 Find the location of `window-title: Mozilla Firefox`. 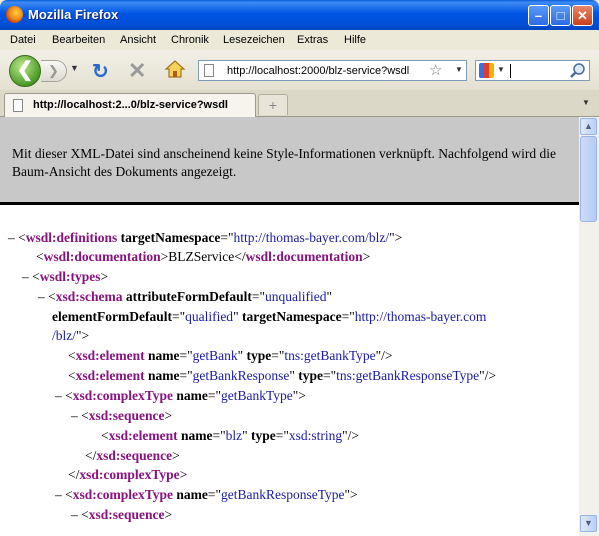

window-title: Mozilla Firefox is located at coordinates (73, 14).